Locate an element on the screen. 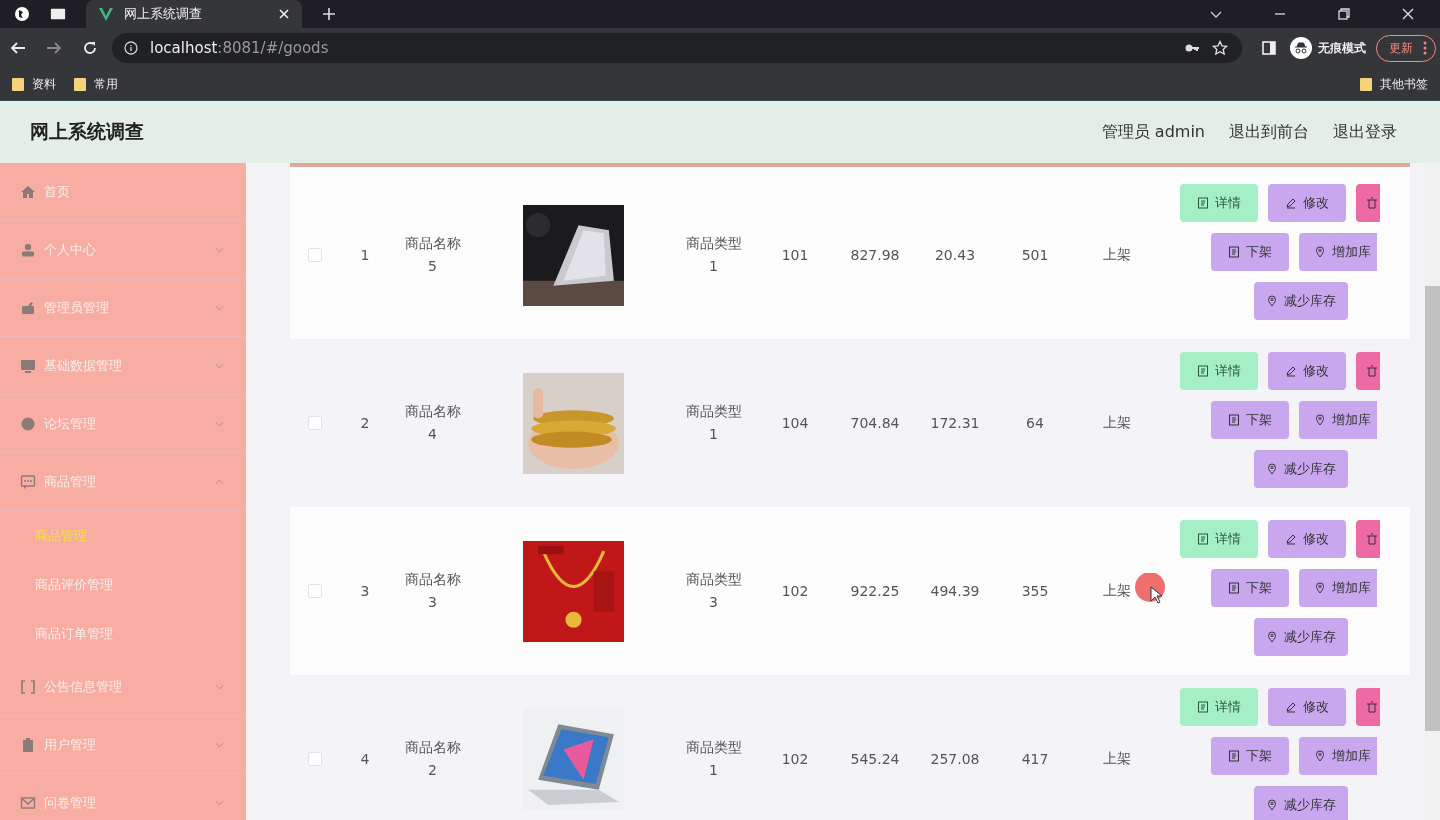 The image size is (1440, 820). incognito-badge: 无痕模式 is located at coordinates (1328, 48).